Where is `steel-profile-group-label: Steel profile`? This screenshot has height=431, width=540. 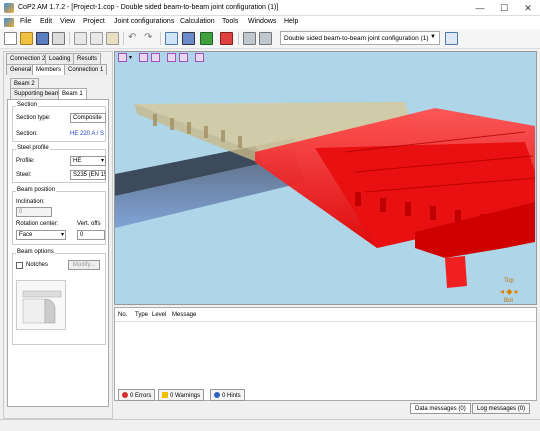
steel-profile-group-label: Steel profile is located at coordinates (33, 148).